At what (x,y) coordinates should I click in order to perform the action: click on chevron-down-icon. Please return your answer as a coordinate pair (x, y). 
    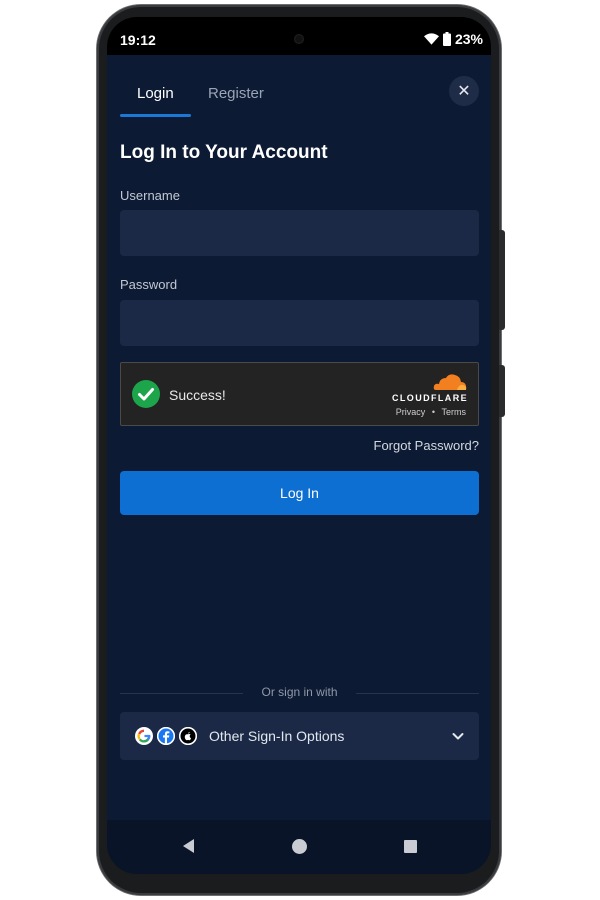
    Looking at the image, I should click on (458, 736).